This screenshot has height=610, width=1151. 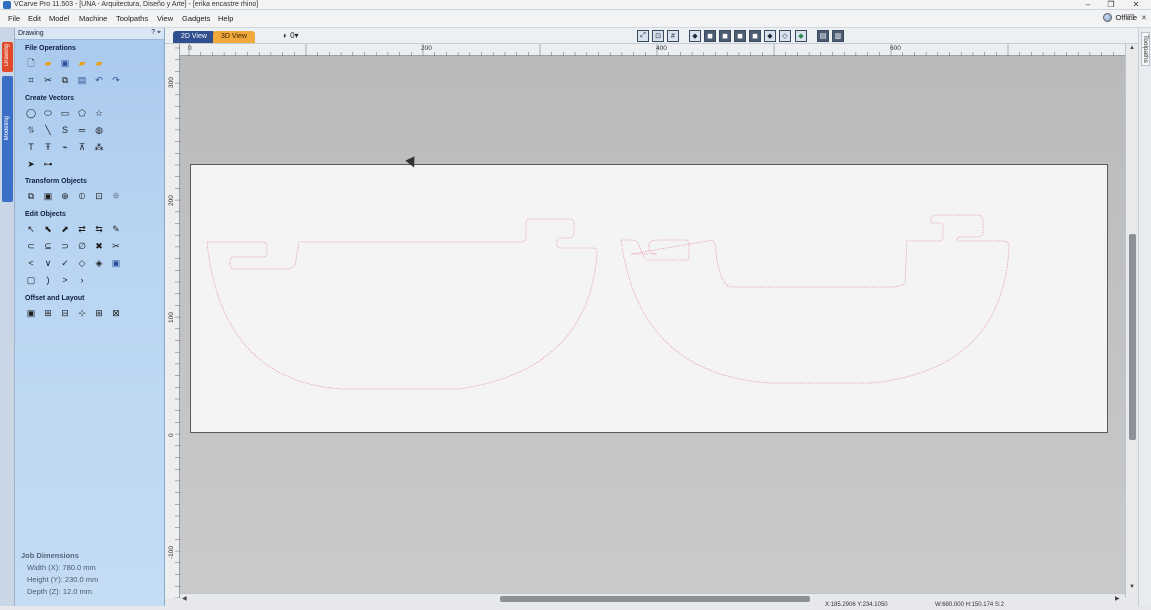 What do you see at coordinates (184, 598) in the screenshot?
I see `scroll-left-icon: ◀` at bounding box center [184, 598].